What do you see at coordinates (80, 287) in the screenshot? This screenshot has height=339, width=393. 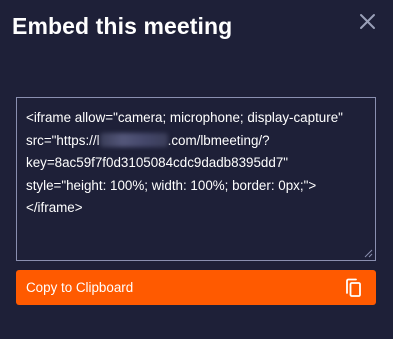 I see `copy-button-label: Copy to Clipboard` at bounding box center [80, 287].